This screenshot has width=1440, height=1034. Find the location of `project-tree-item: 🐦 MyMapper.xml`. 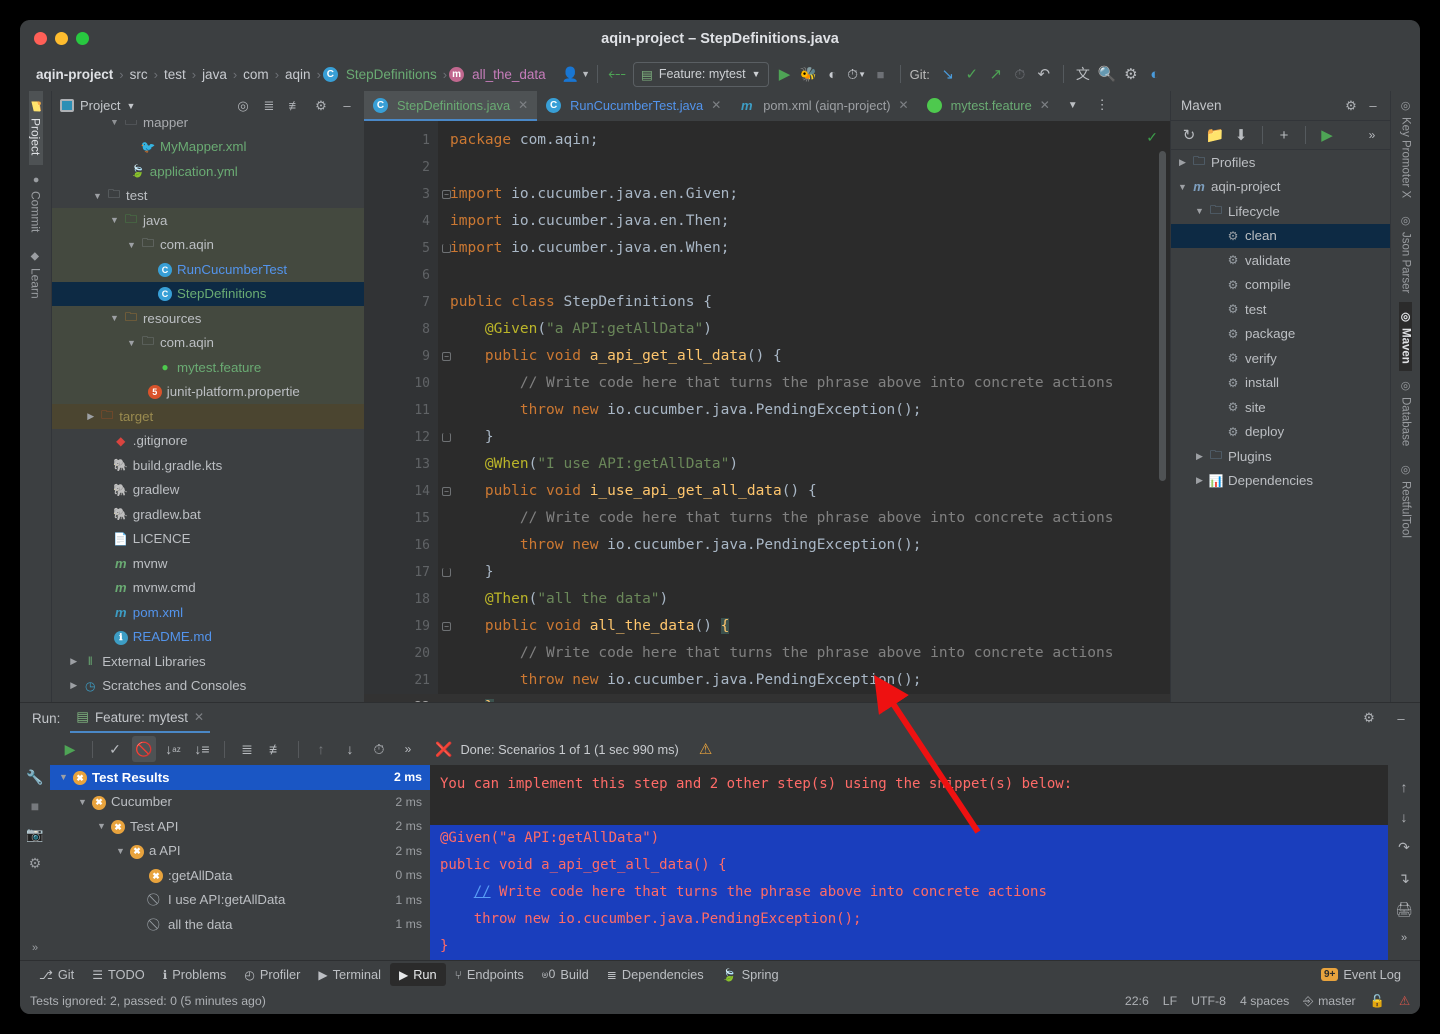

project-tree-item: 🐦 MyMapper.xml is located at coordinates (208, 147).